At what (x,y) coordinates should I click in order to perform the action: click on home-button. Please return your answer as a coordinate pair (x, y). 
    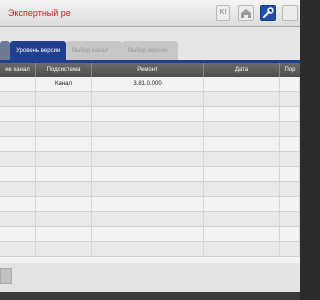
    Looking at the image, I should click on (246, 13).